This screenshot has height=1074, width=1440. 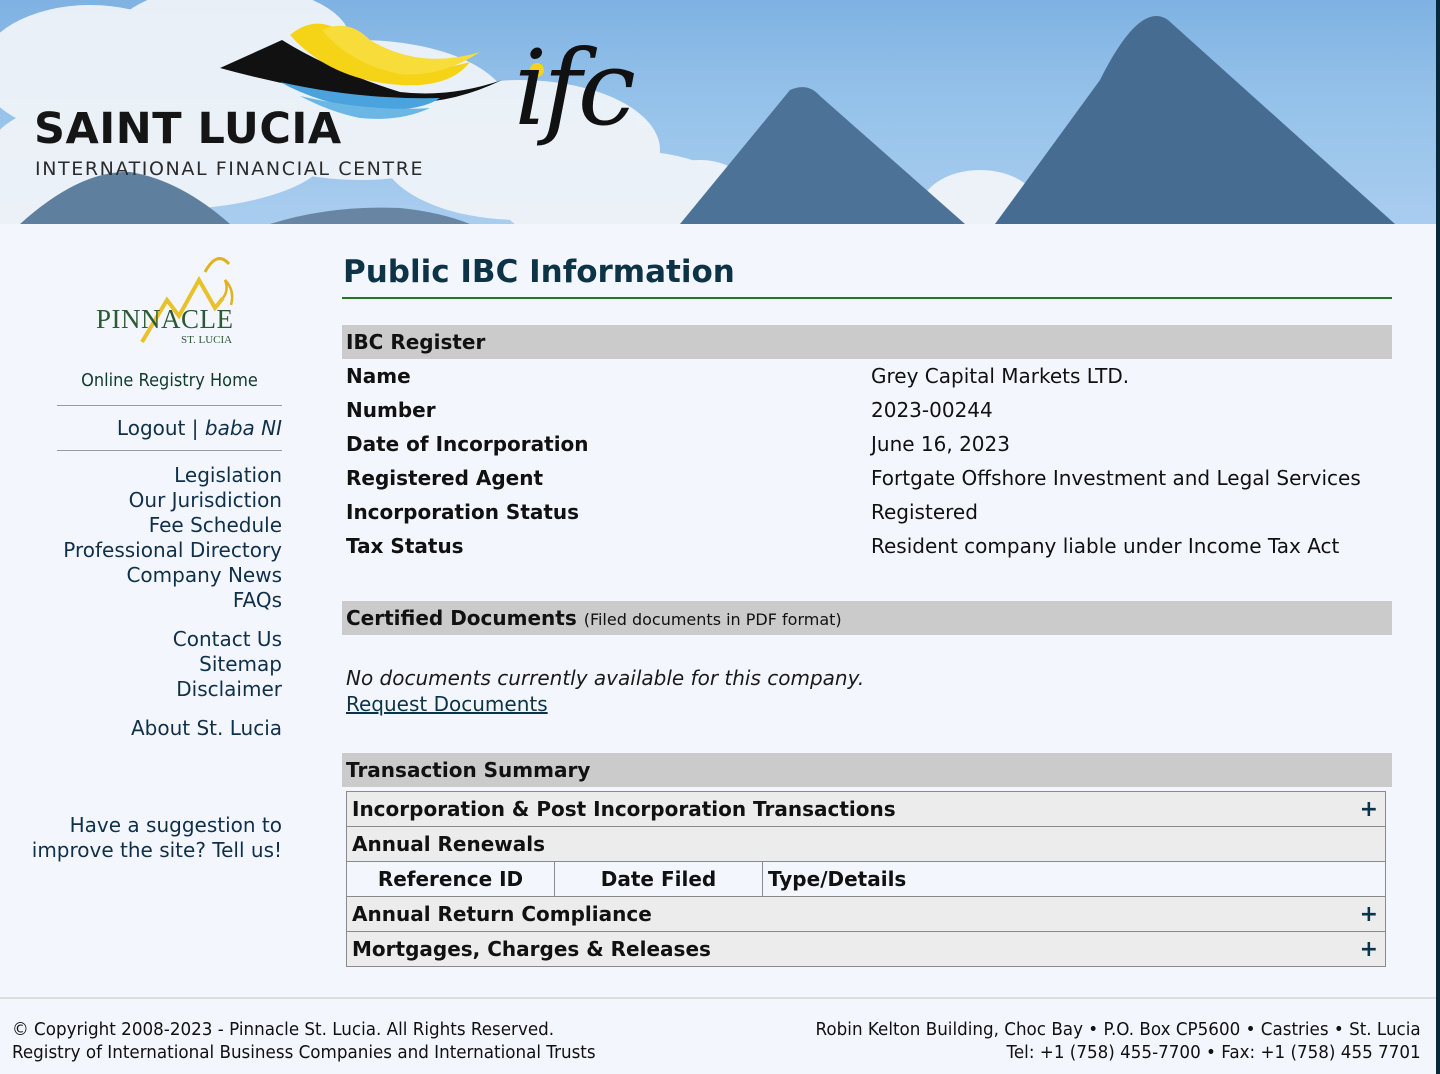 I want to click on field-label: Date of Incorporation, so click(x=467, y=444).